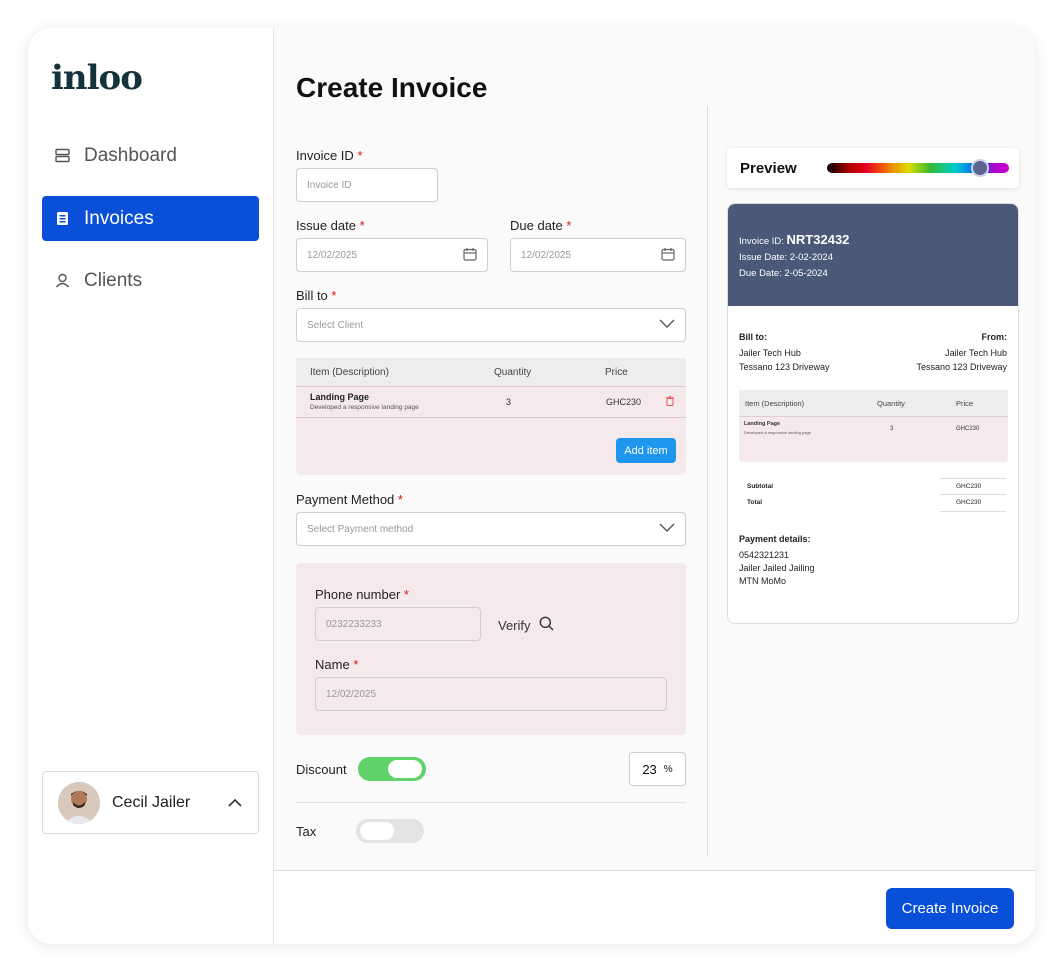  What do you see at coordinates (329, 155) in the screenshot?
I see `invoice-id-label: Invoice ID *` at bounding box center [329, 155].